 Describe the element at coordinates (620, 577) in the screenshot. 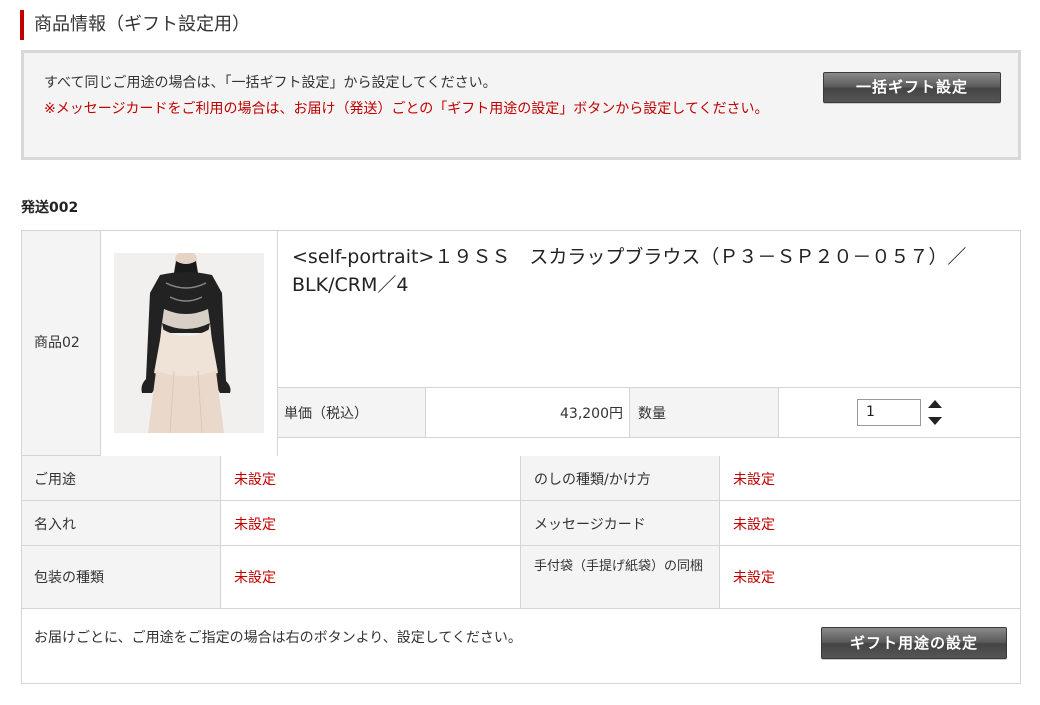

I see `gift-row-label: 手付袋（手提げ紙袋）の同梱` at that location.